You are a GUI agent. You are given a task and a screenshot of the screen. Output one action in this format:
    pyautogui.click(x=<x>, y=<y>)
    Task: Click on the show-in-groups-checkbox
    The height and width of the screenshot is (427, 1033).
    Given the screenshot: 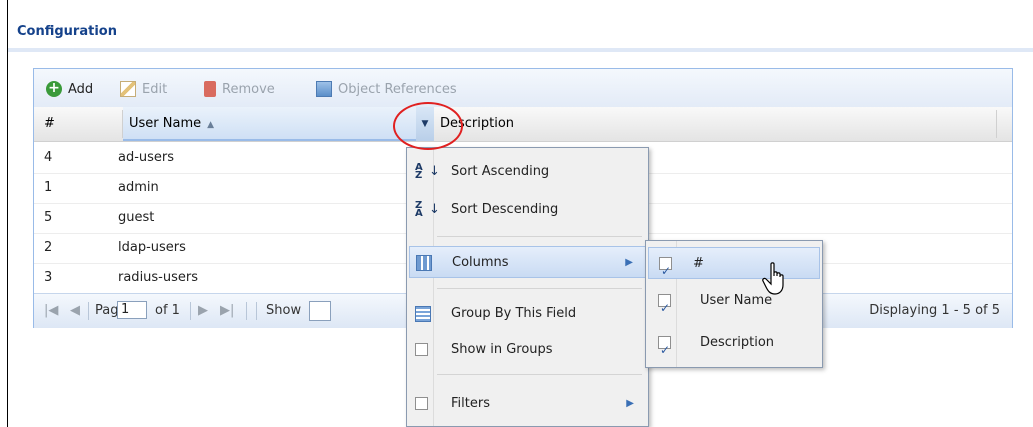 What is the action you would take?
    pyautogui.click(x=421, y=349)
    